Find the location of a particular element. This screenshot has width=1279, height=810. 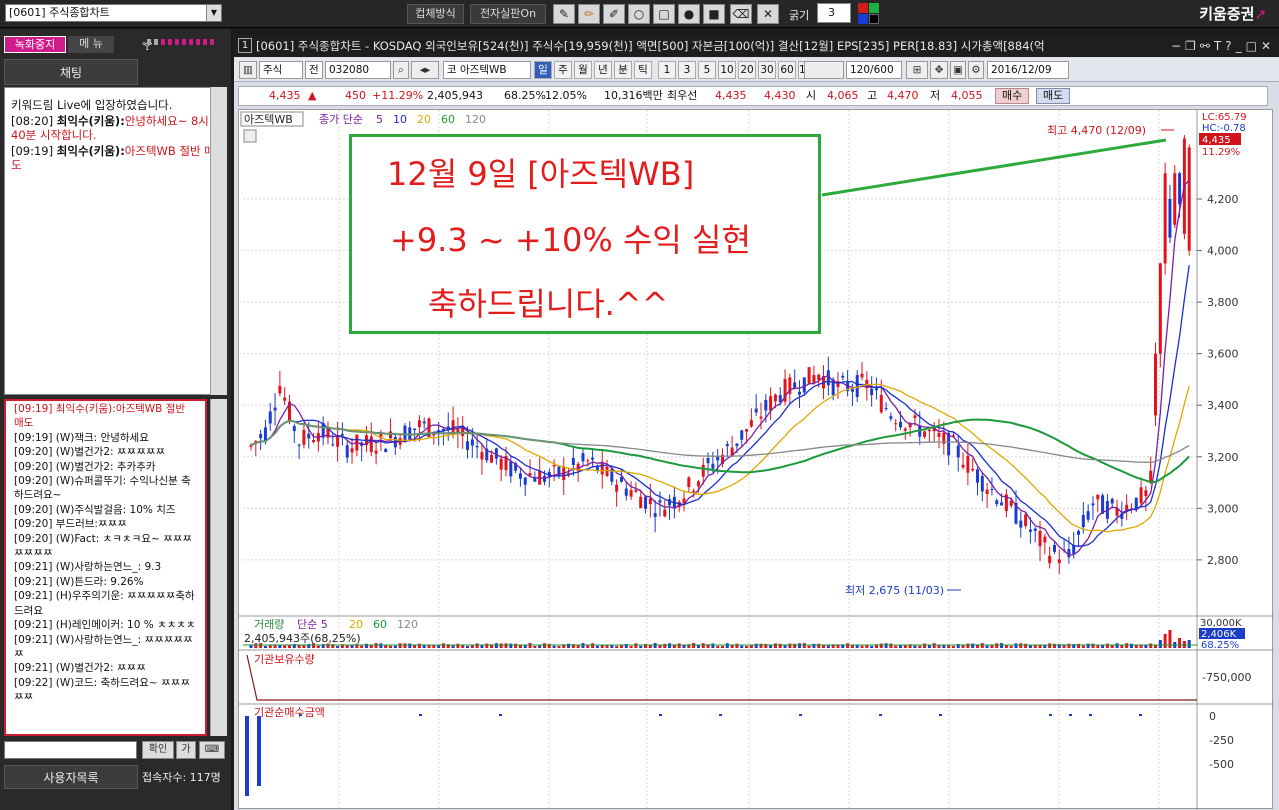

stock-code-input: 032080 is located at coordinates (358, 70).